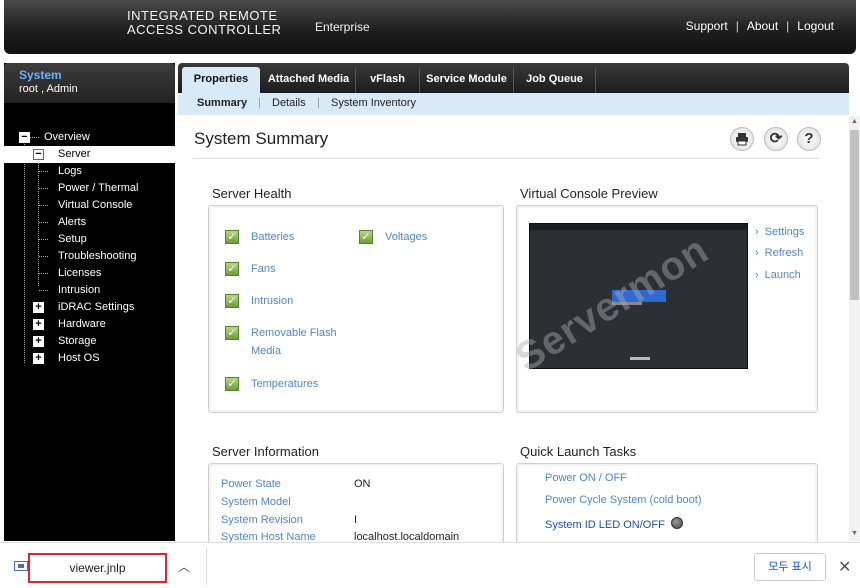 This screenshot has width=860, height=588. Describe the element at coordinates (89, 154) in the screenshot. I see `tree-item-server: − Server` at that location.